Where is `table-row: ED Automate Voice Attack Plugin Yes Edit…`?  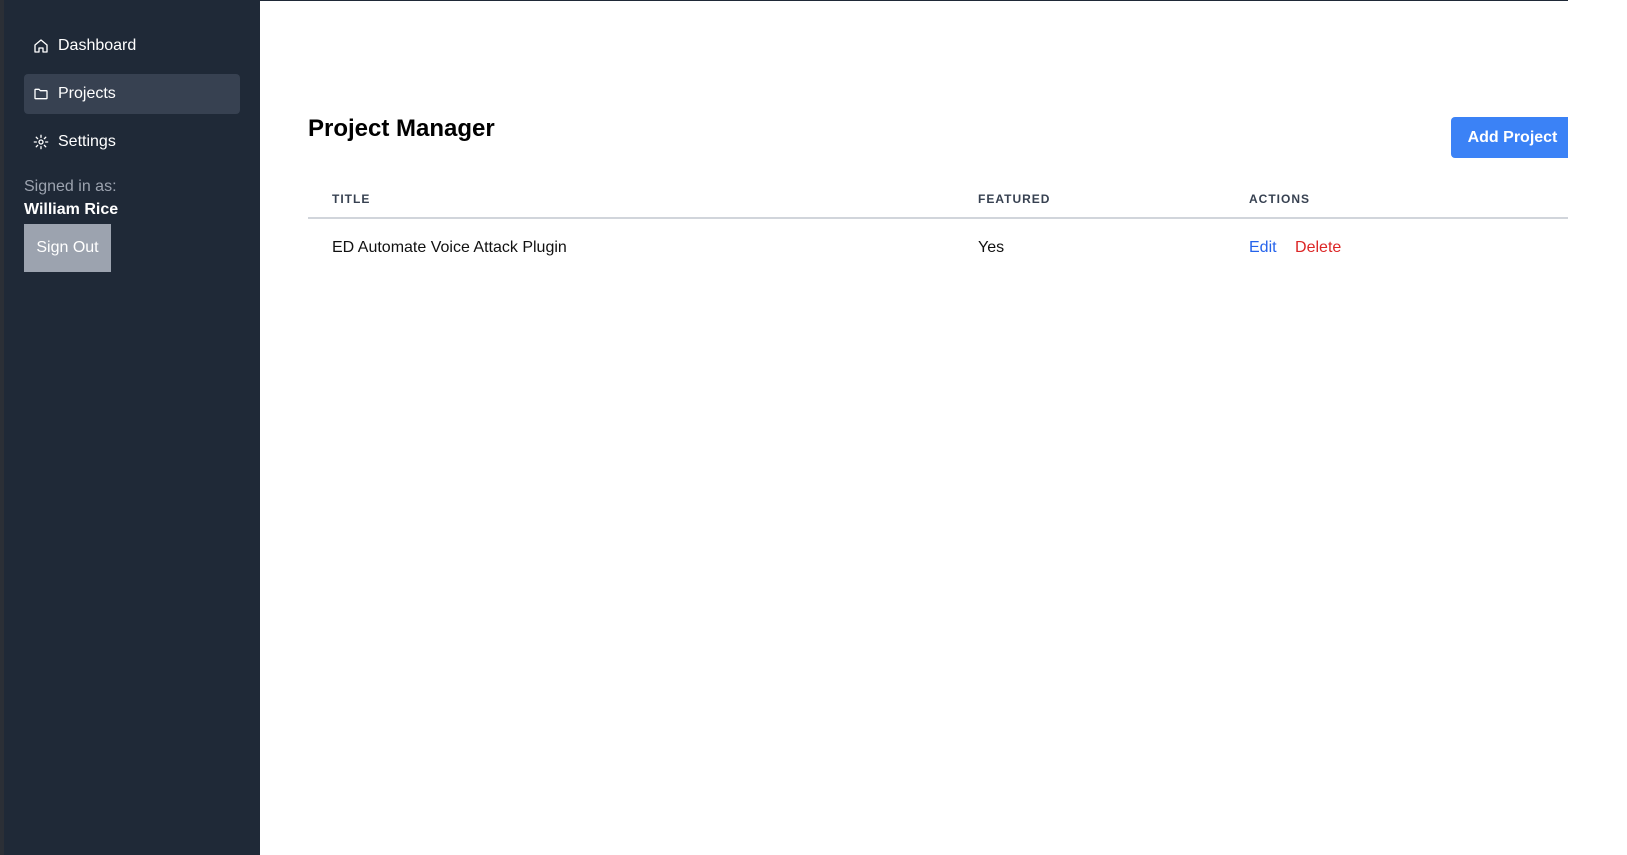
table-row: ED Automate Voice Attack Plugin Yes Edit… is located at coordinates (941, 248).